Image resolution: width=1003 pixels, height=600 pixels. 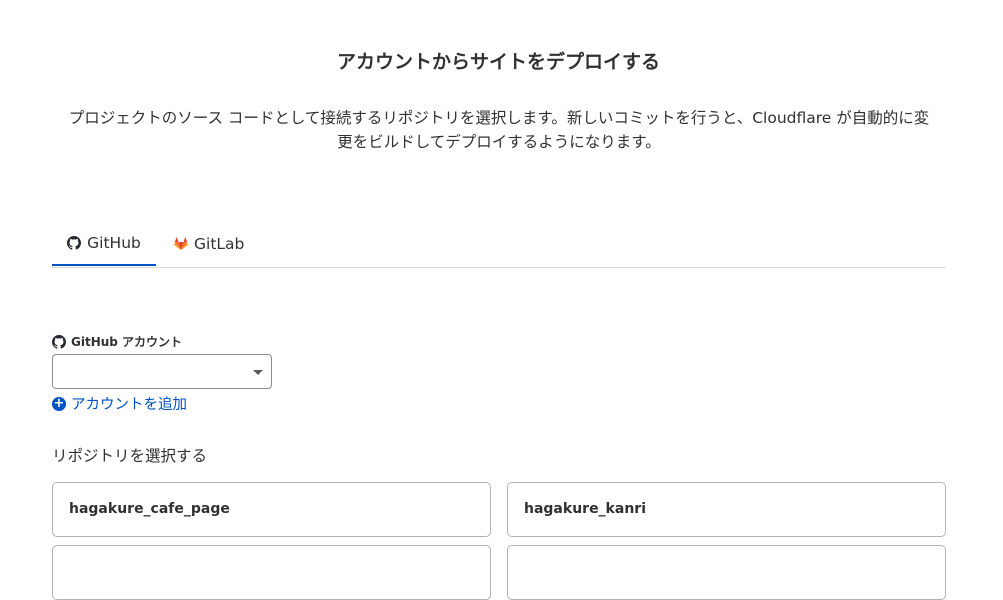 What do you see at coordinates (499, 244) in the screenshot?
I see `provider-tabs: GitHub GitLab` at bounding box center [499, 244].